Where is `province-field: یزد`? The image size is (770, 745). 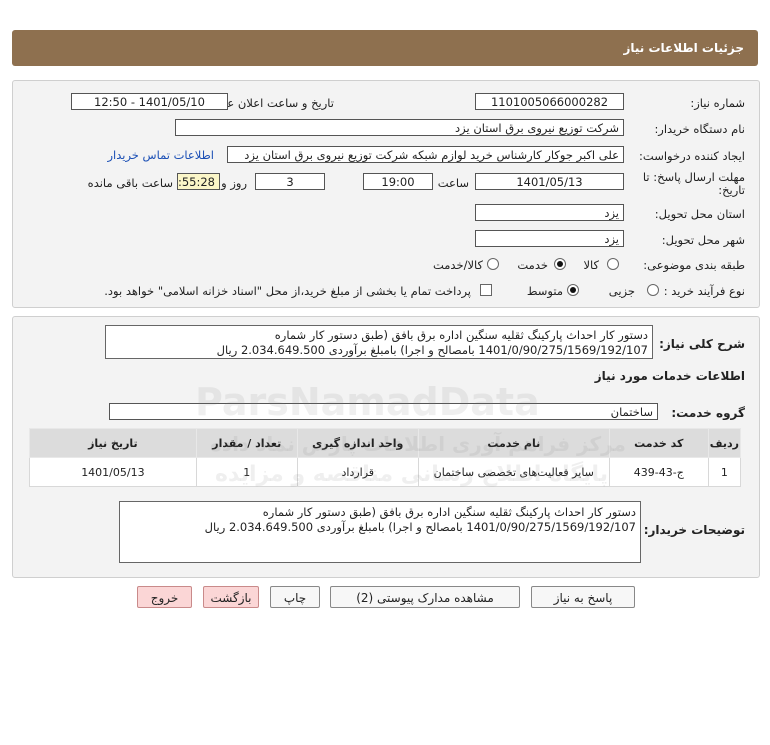 province-field: یزد is located at coordinates (549, 212).